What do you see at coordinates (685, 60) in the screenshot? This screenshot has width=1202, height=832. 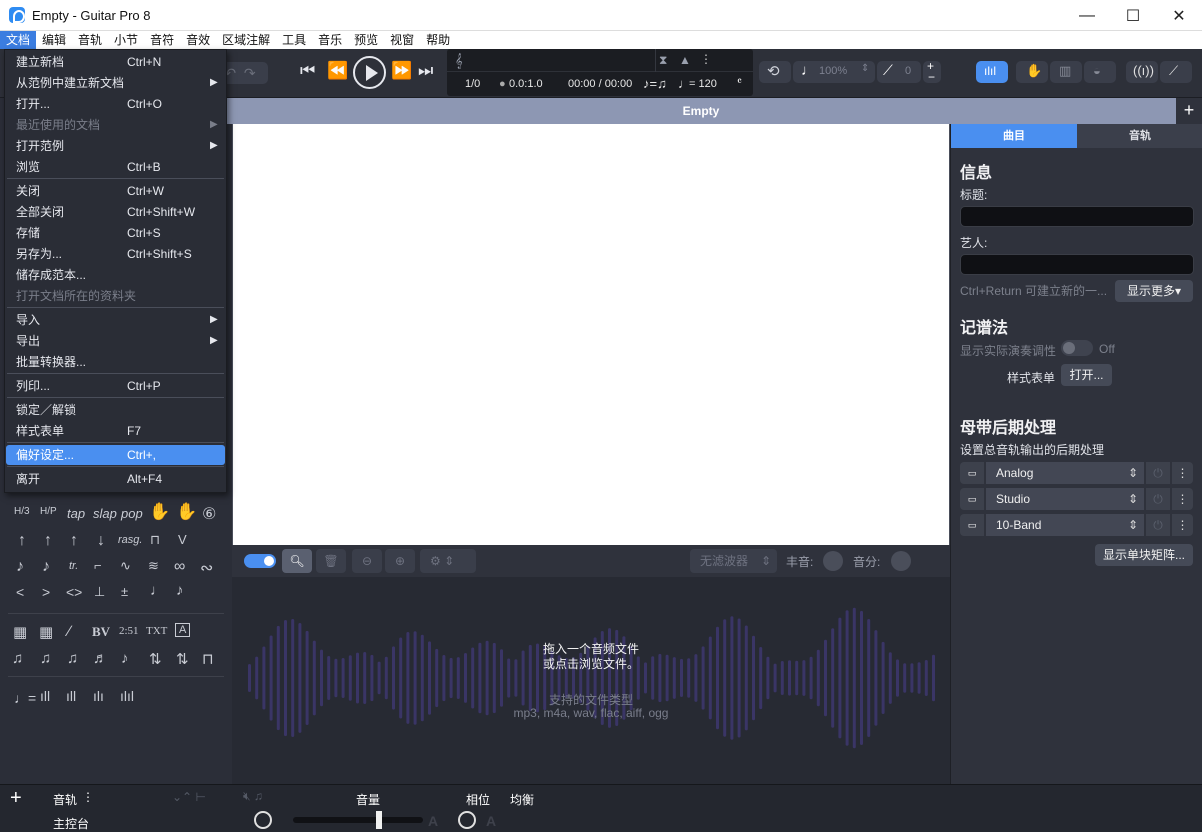 I see `metronome-icon: ▲` at bounding box center [685, 60].